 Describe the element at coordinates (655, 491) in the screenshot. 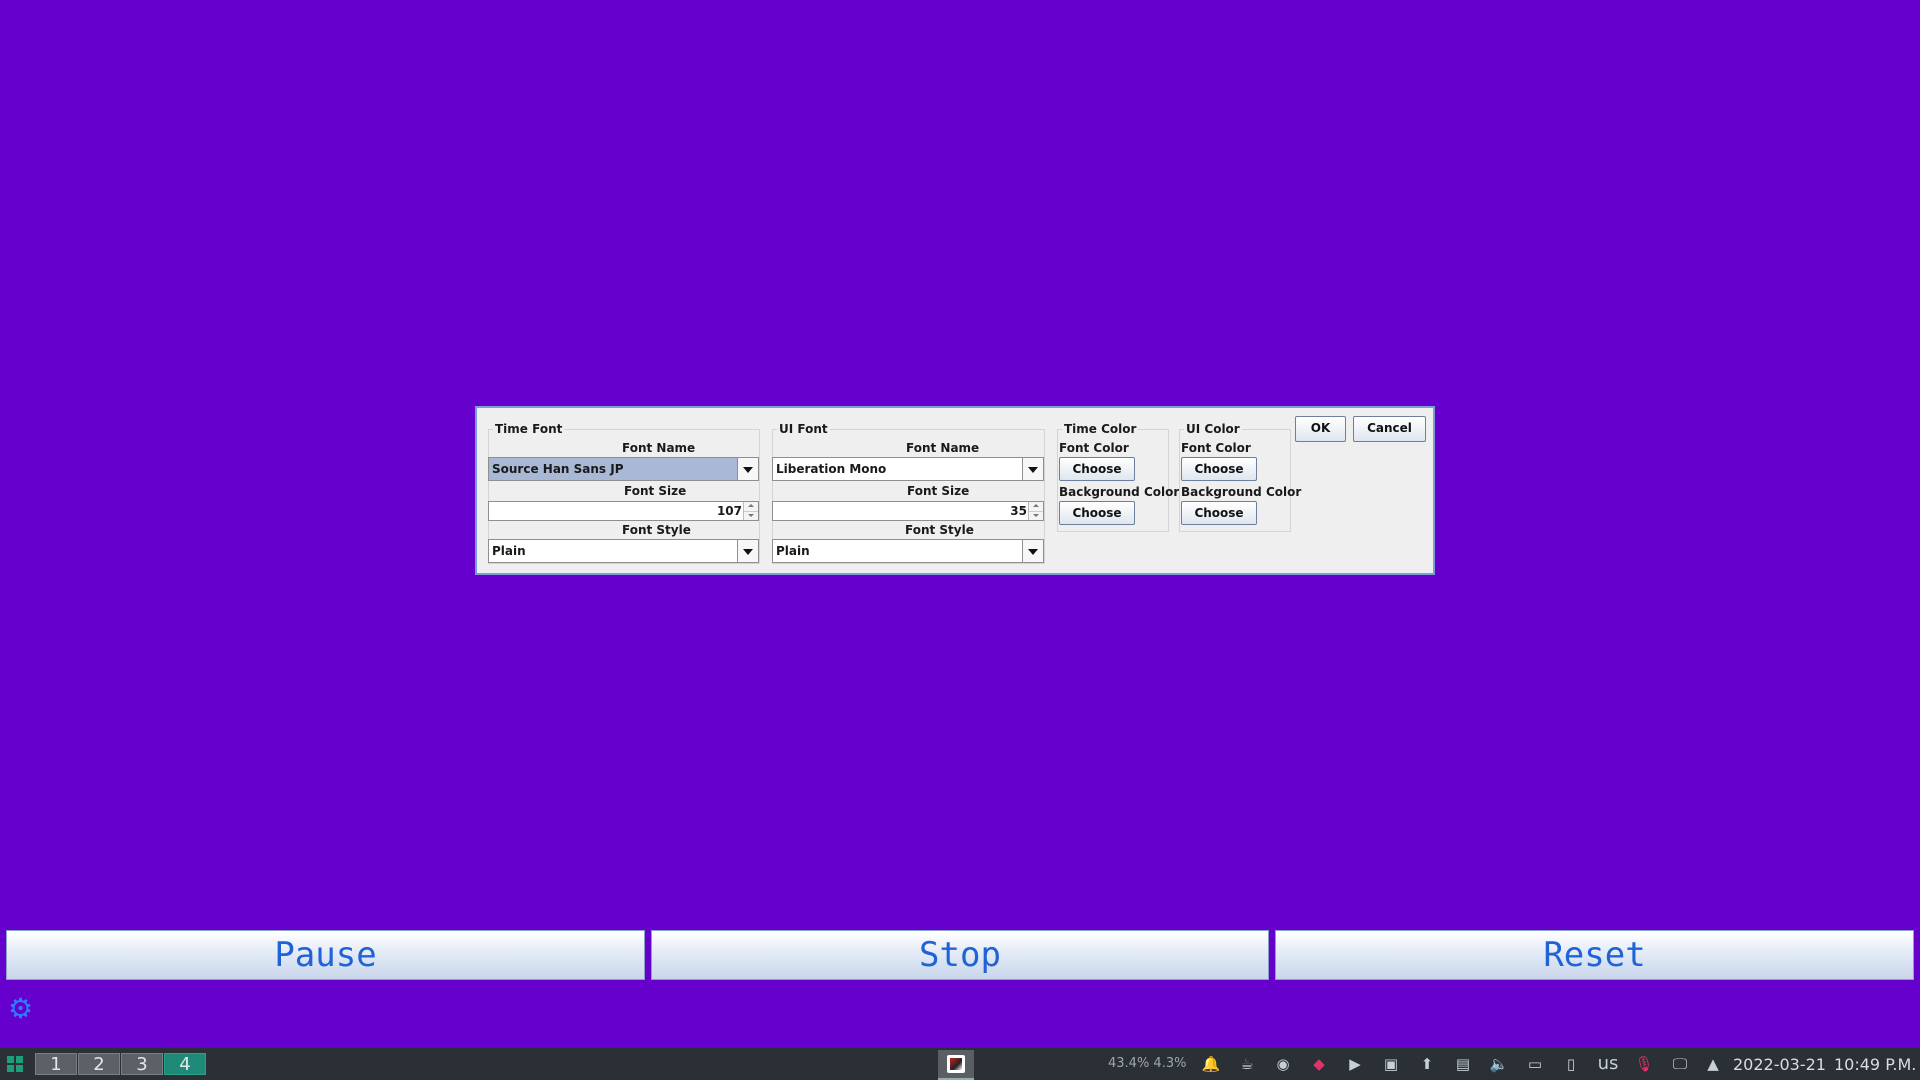

I see `time-font-size-label: Font Size` at that location.